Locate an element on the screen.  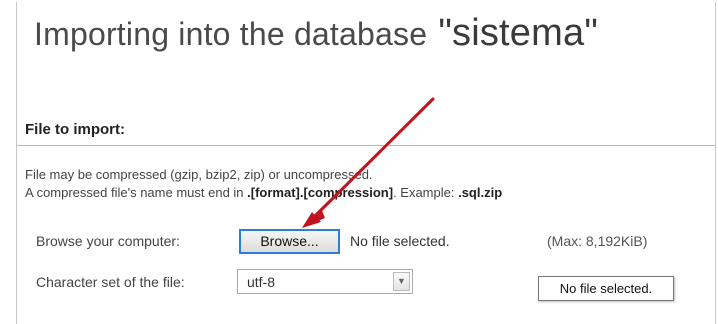
chevron-down-icon: ▼ is located at coordinates (401, 281).